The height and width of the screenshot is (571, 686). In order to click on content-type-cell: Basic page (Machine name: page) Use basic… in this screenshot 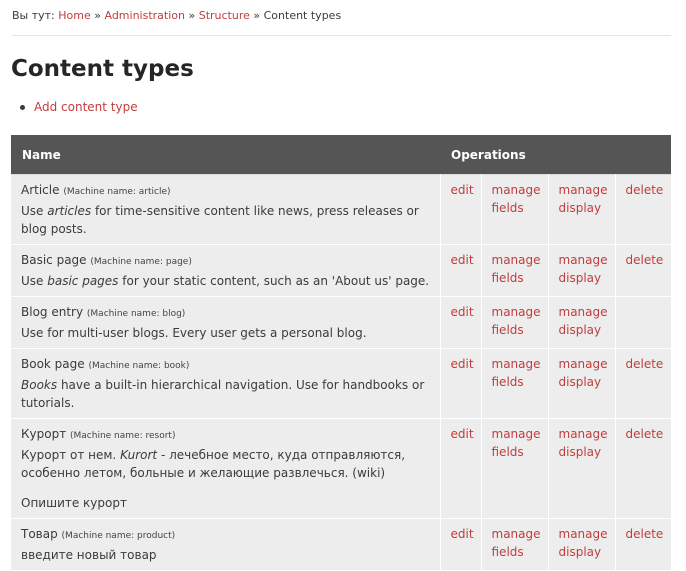, I will do `click(226, 270)`.